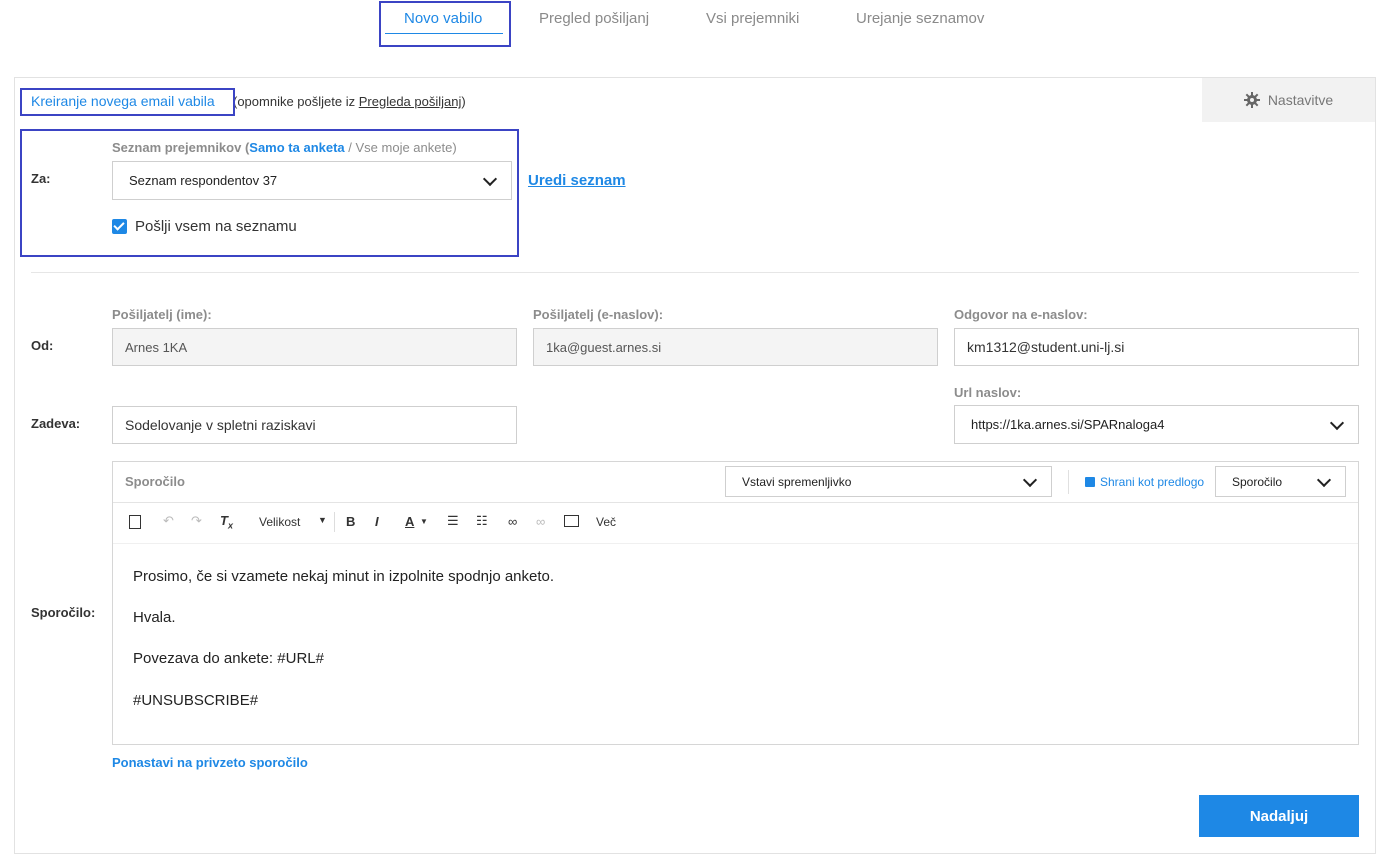 The width and height of the screenshot is (1380, 862). I want to click on save-template-button: Shrani kot predlogo, so click(1144, 482).